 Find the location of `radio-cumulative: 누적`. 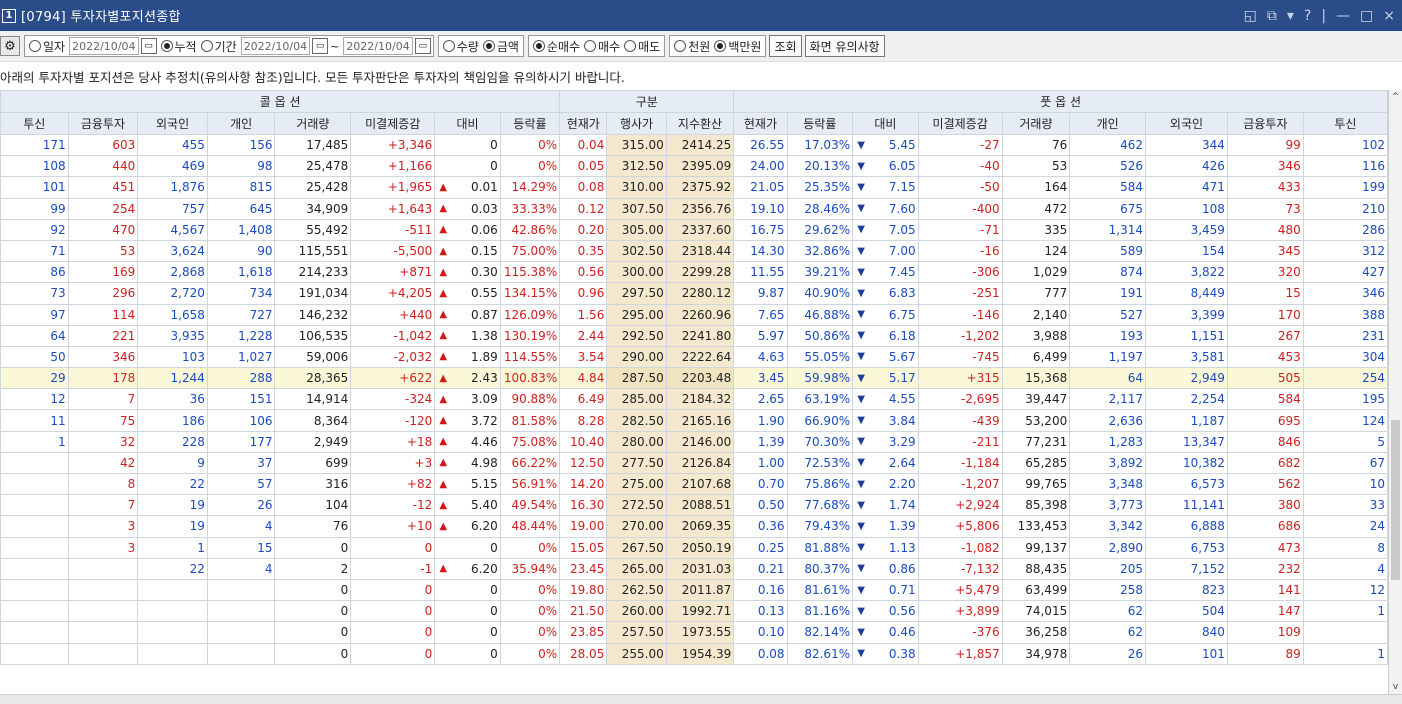

radio-cumulative: 누적 is located at coordinates (178, 46).